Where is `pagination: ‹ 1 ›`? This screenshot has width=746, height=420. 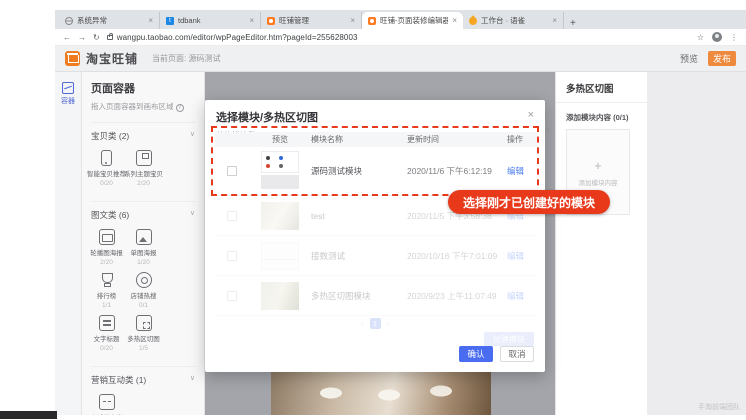
pagination: ‹ 1 › is located at coordinates (375, 323).